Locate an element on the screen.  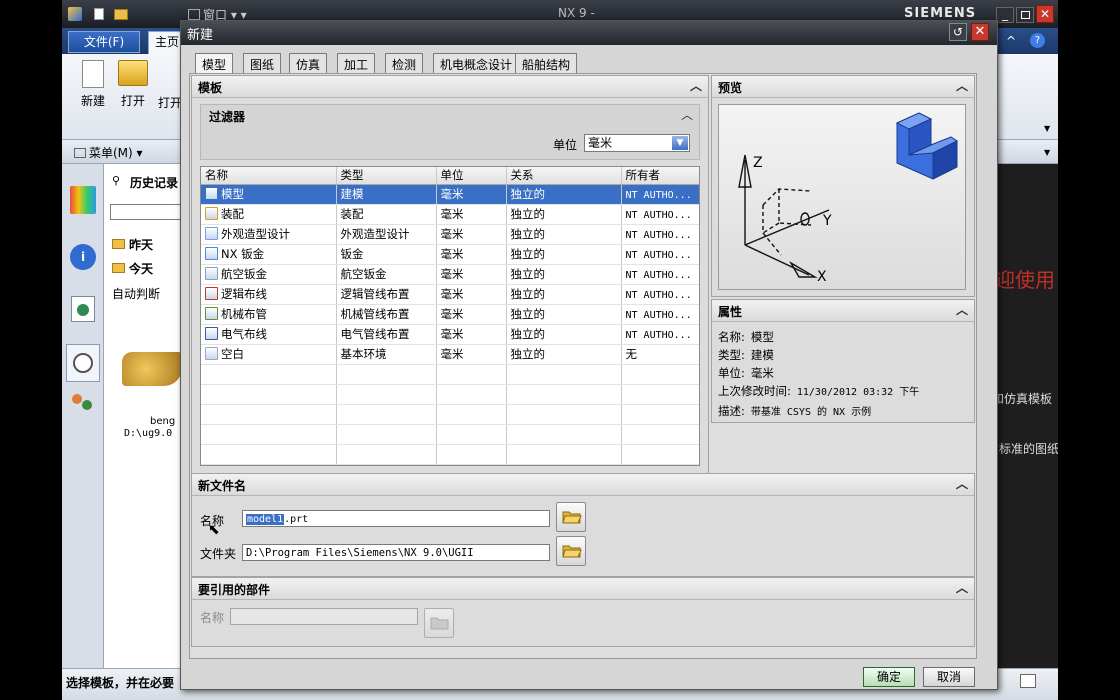
ribbon-open-label: 打开 is located at coordinates (132, 101).